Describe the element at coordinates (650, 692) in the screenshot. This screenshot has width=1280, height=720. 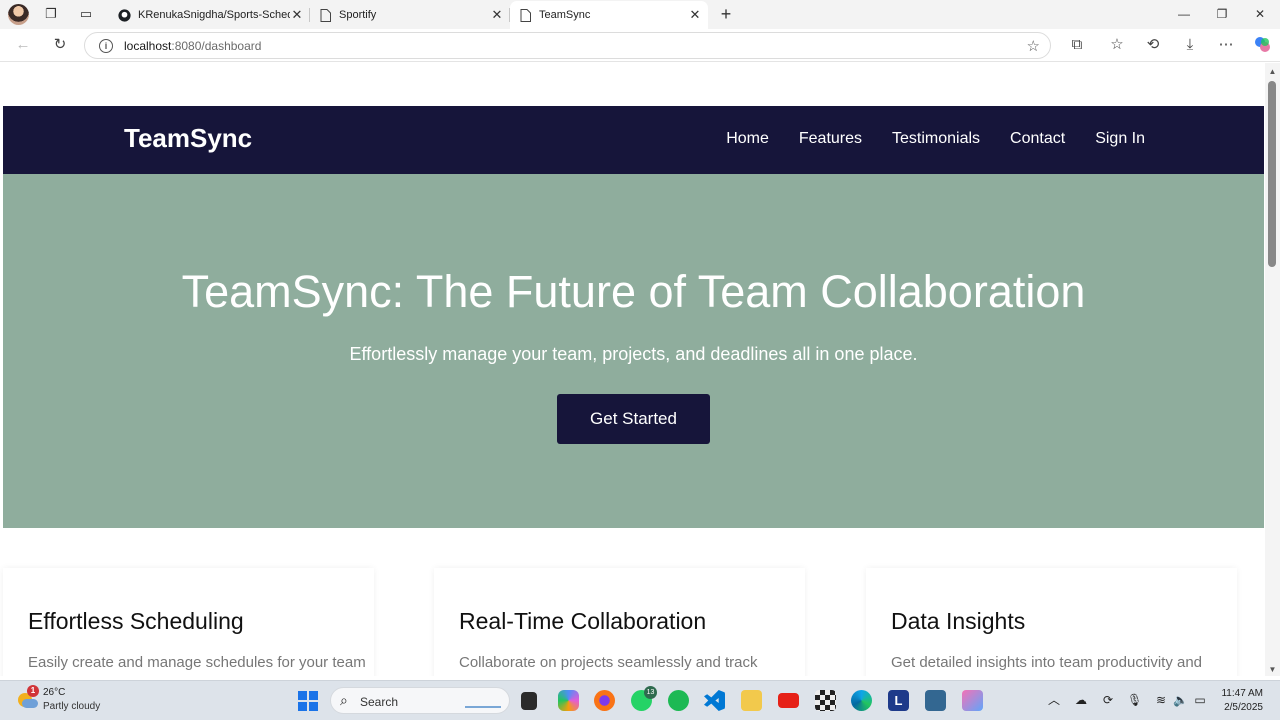
I see `whatsapp-badge: 13` at that location.